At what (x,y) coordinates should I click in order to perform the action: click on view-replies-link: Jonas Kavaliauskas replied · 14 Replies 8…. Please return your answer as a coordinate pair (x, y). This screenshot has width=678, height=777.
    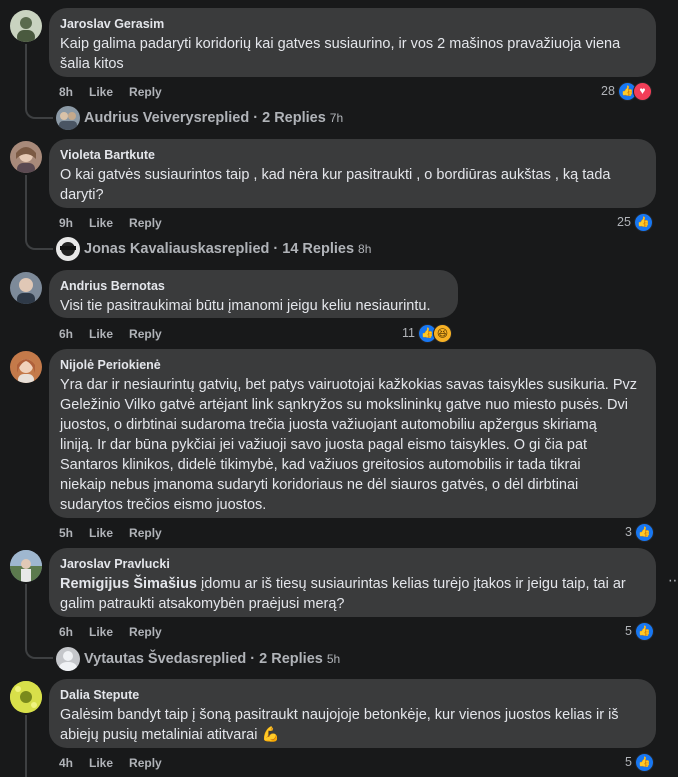
    Looking at the image, I should click on (213, 249).